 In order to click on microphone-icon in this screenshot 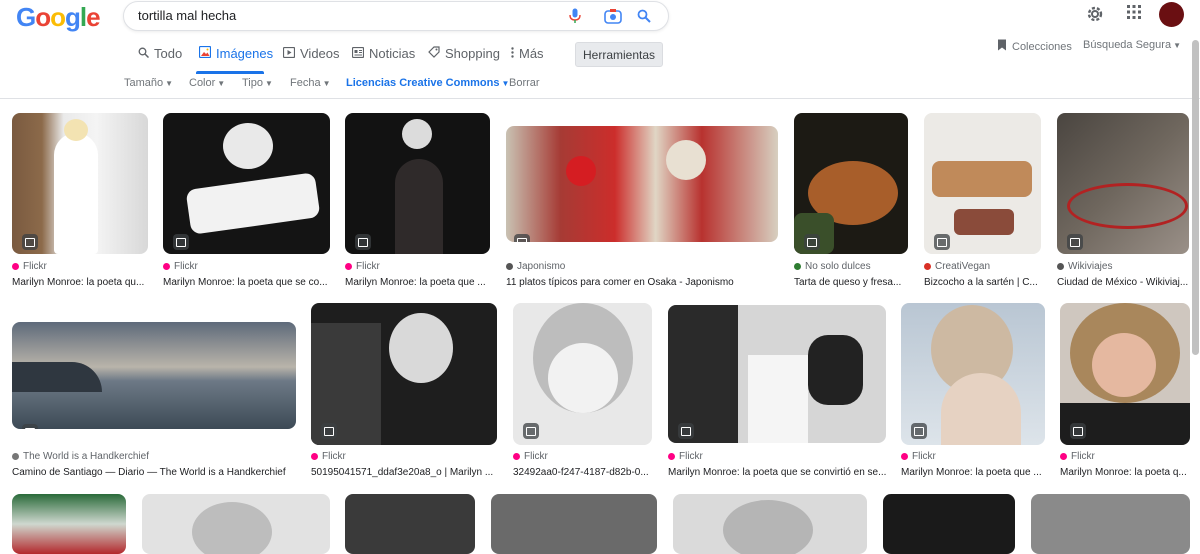, I will do `click(575, 16)`.